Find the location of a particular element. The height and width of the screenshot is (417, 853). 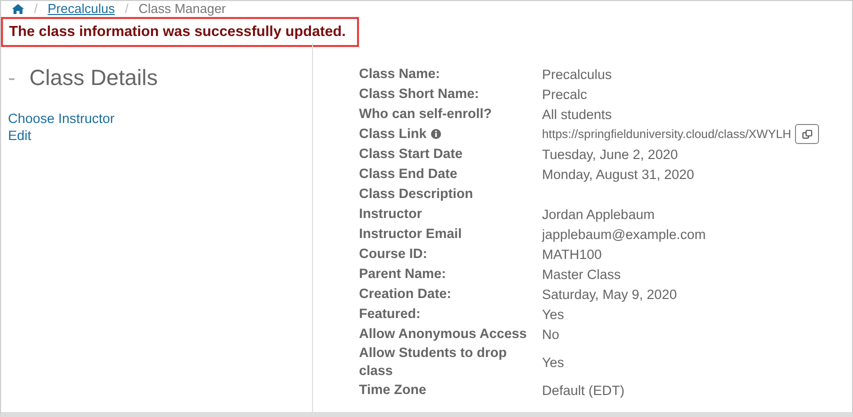

field-value: japplebaum@example.com is located at coordinates (624, 234).